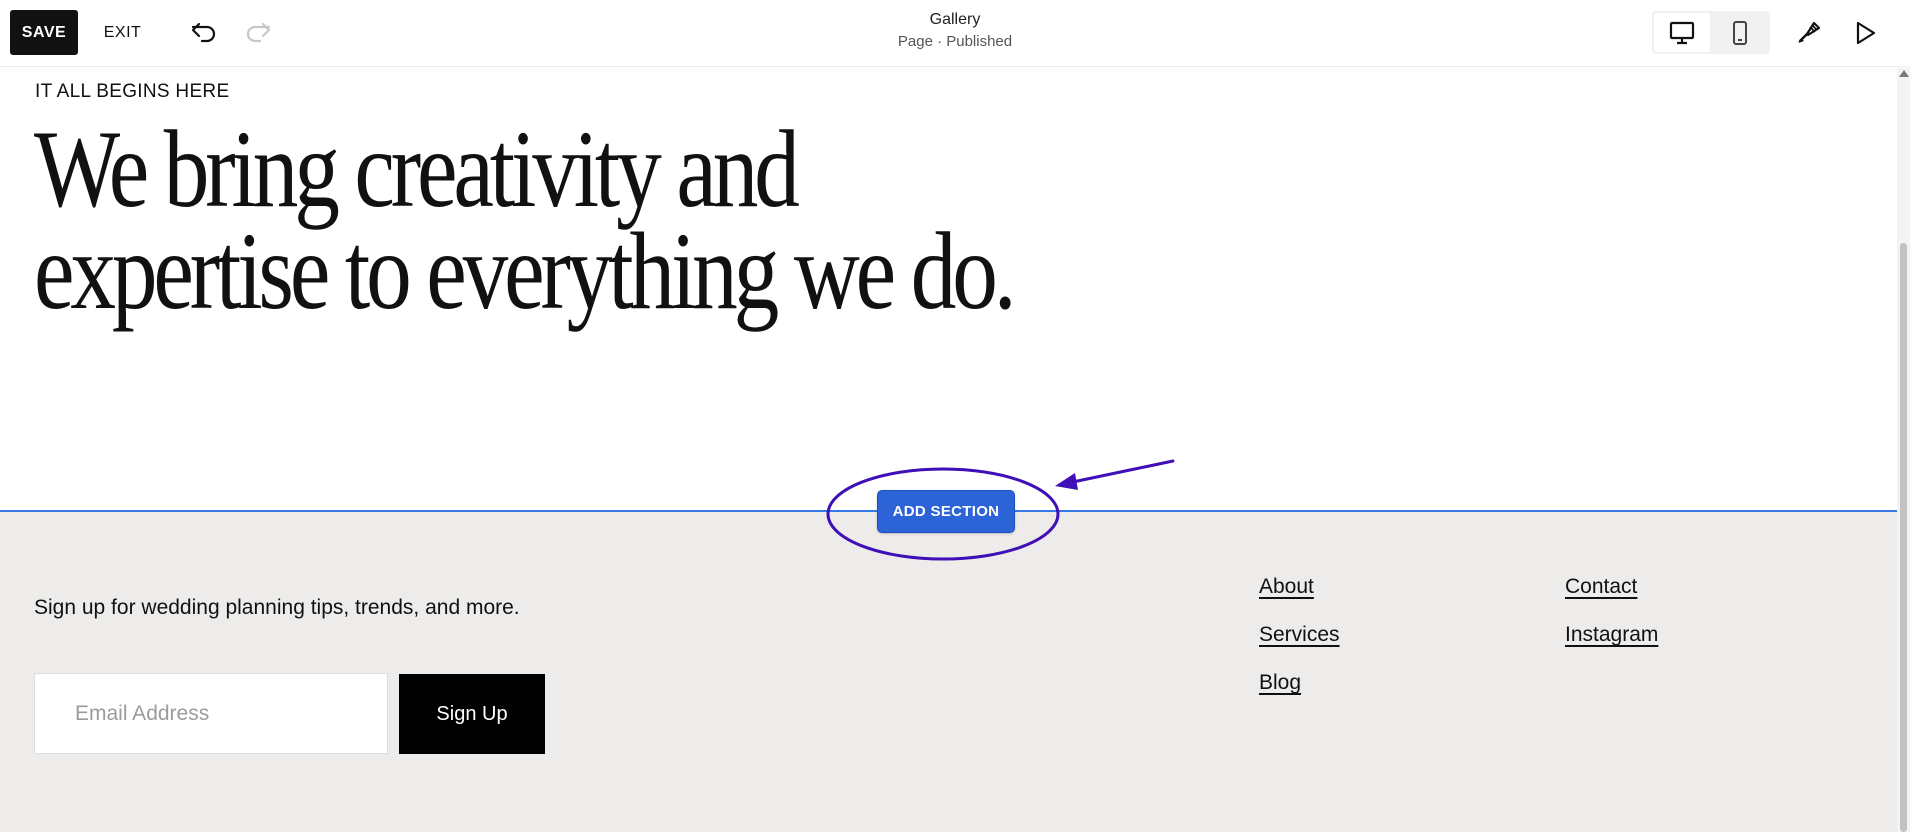 The width and height of the screenshot is (1910, 832). I want to click on desktop-view-button, so click(1682, 32).